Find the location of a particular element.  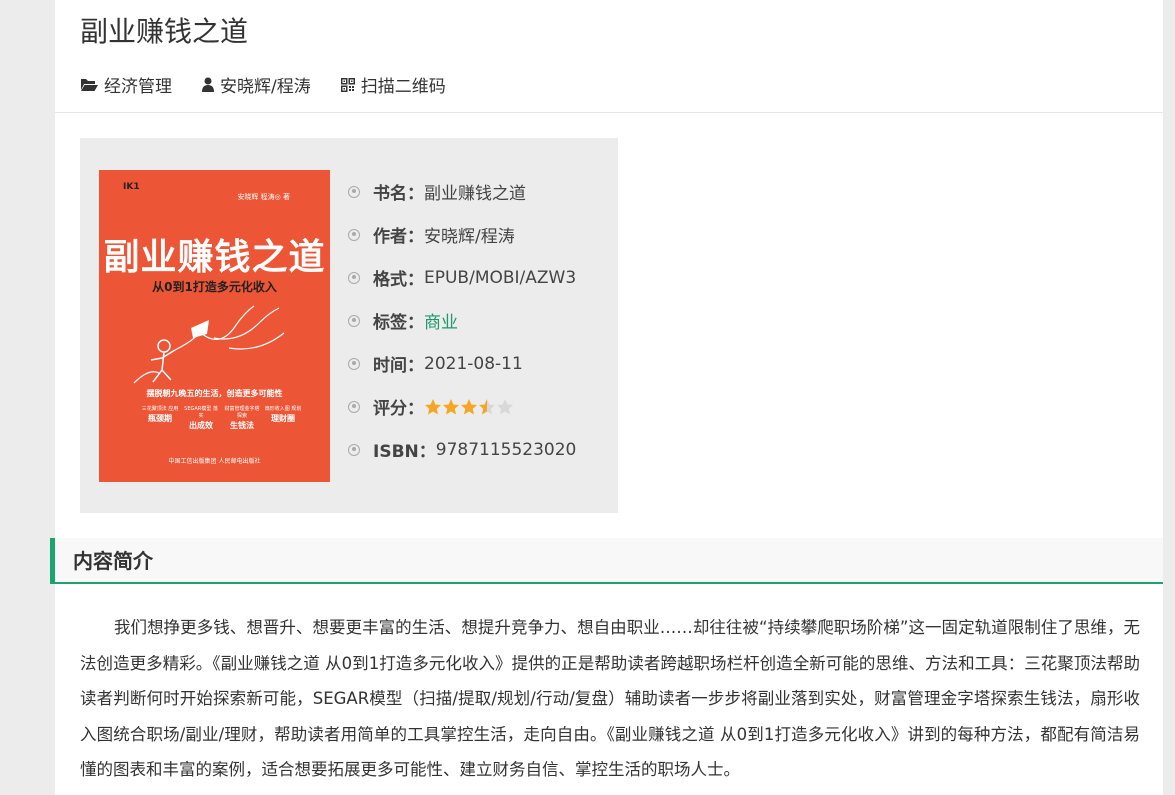

cover-logo: IK1 is located at coordinates (131, 187).